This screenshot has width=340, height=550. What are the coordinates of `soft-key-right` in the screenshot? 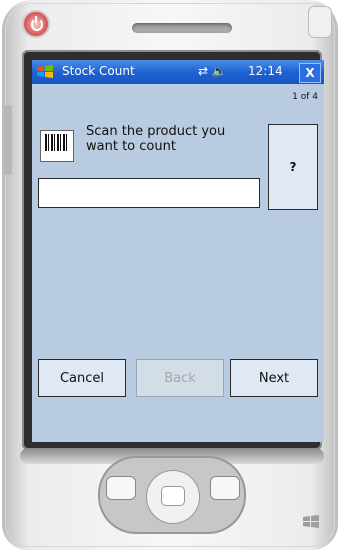 It's located at (225, 488).